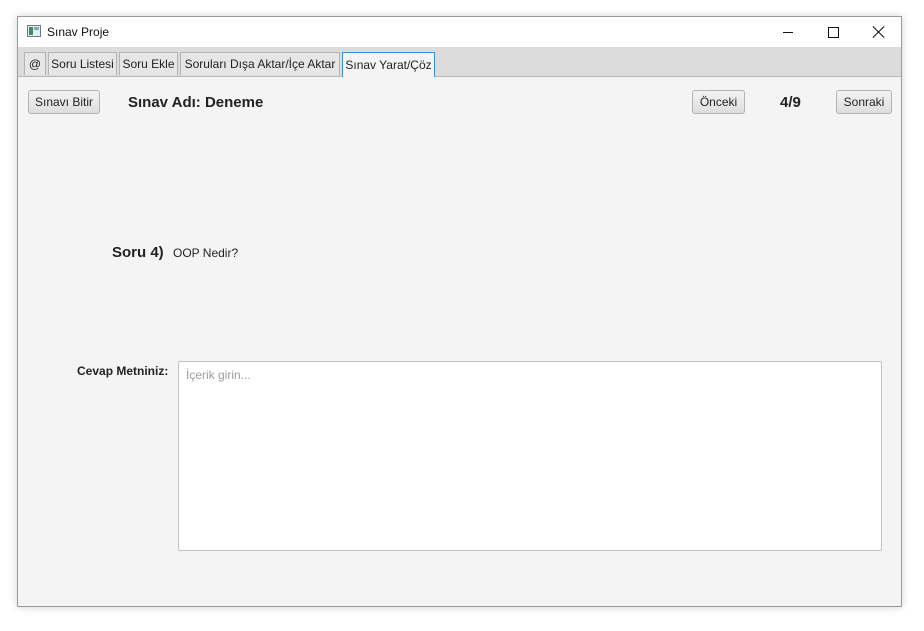  Describe the element at coordinates (260, 63) in the screenshot. I see `tab-import-export: Soruları Dışa Aktar/İçe Aktar` at that location.